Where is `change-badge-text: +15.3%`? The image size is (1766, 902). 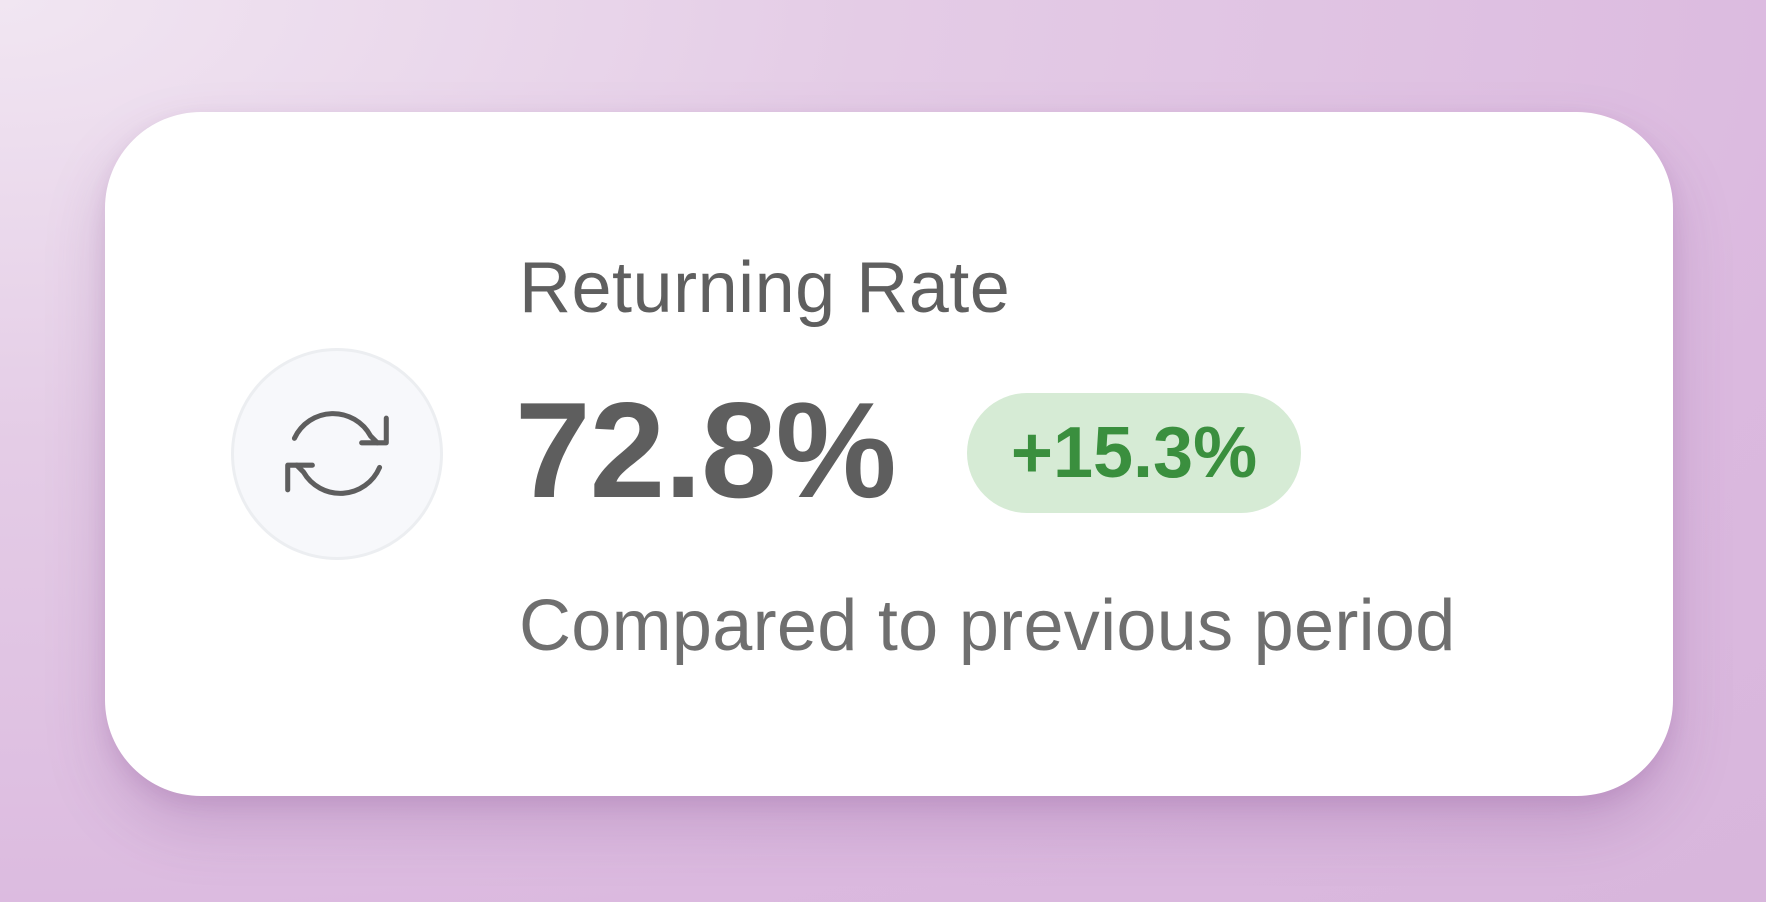 change-badge-text: +15.3% is located at coordinates (1134, 453).